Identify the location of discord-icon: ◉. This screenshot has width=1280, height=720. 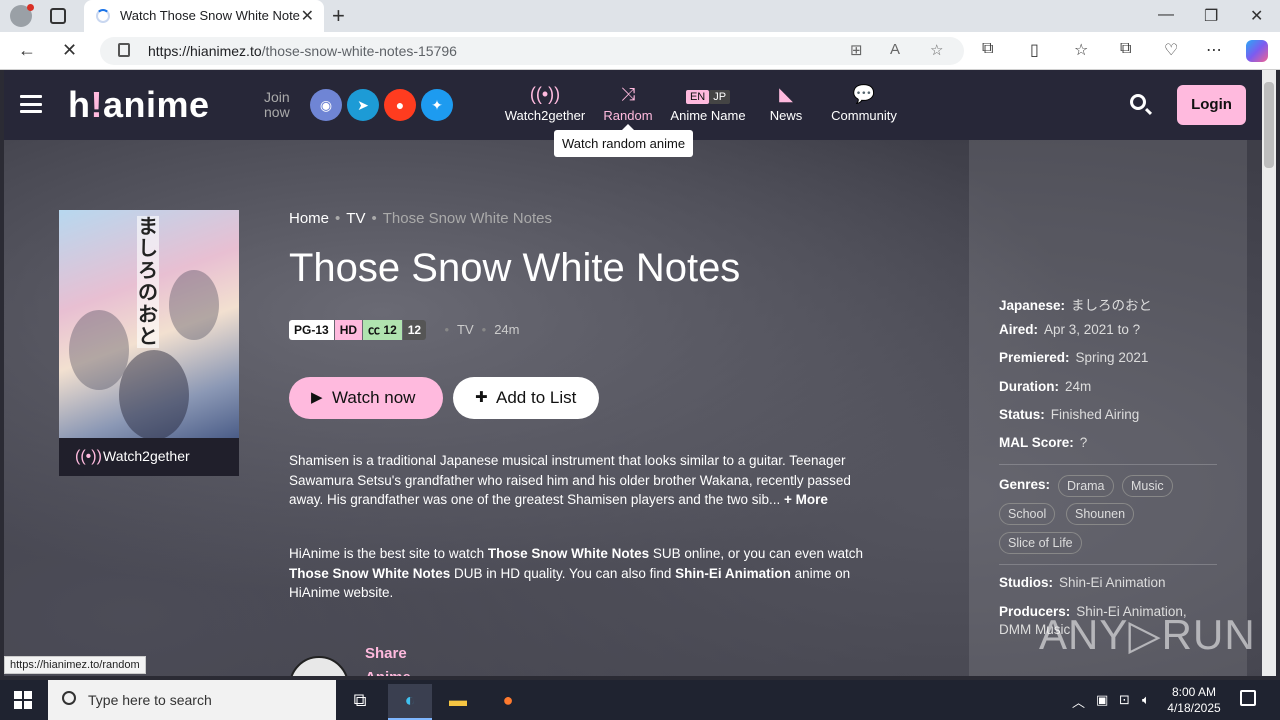
(326, 105).